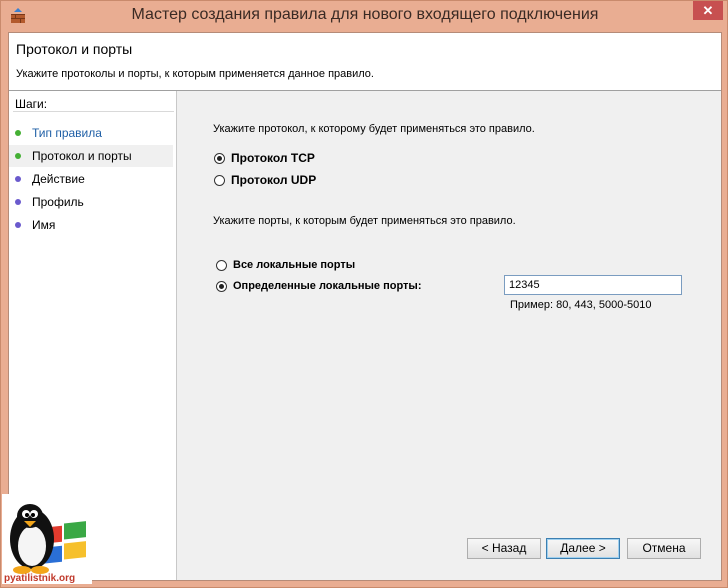 The image size is (728, 588). I want to click on watermark-text: pyatilistnik.org, so click(39, 578).